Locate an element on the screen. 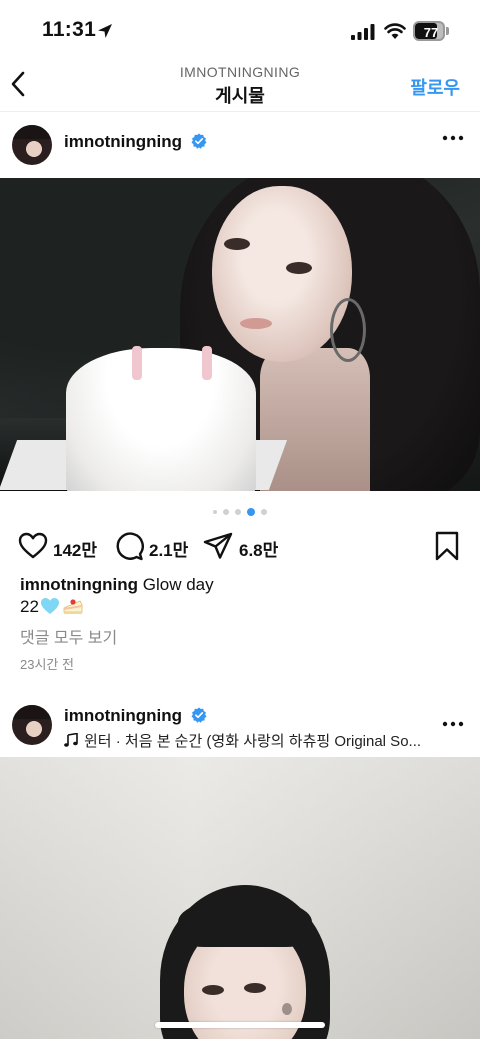  share-count: 6.8만 is located at coordinates (258, 548).